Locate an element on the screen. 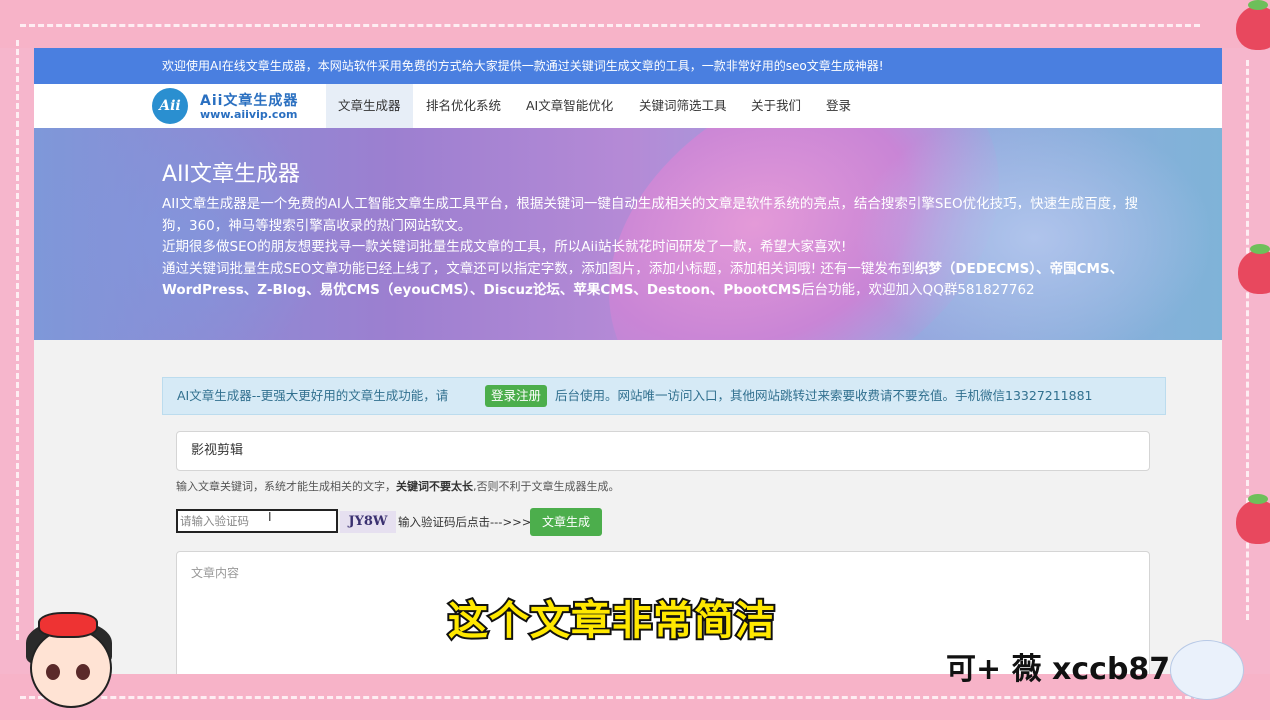  content-placeholder: 文章内容 is located at coordinates (215, 573).